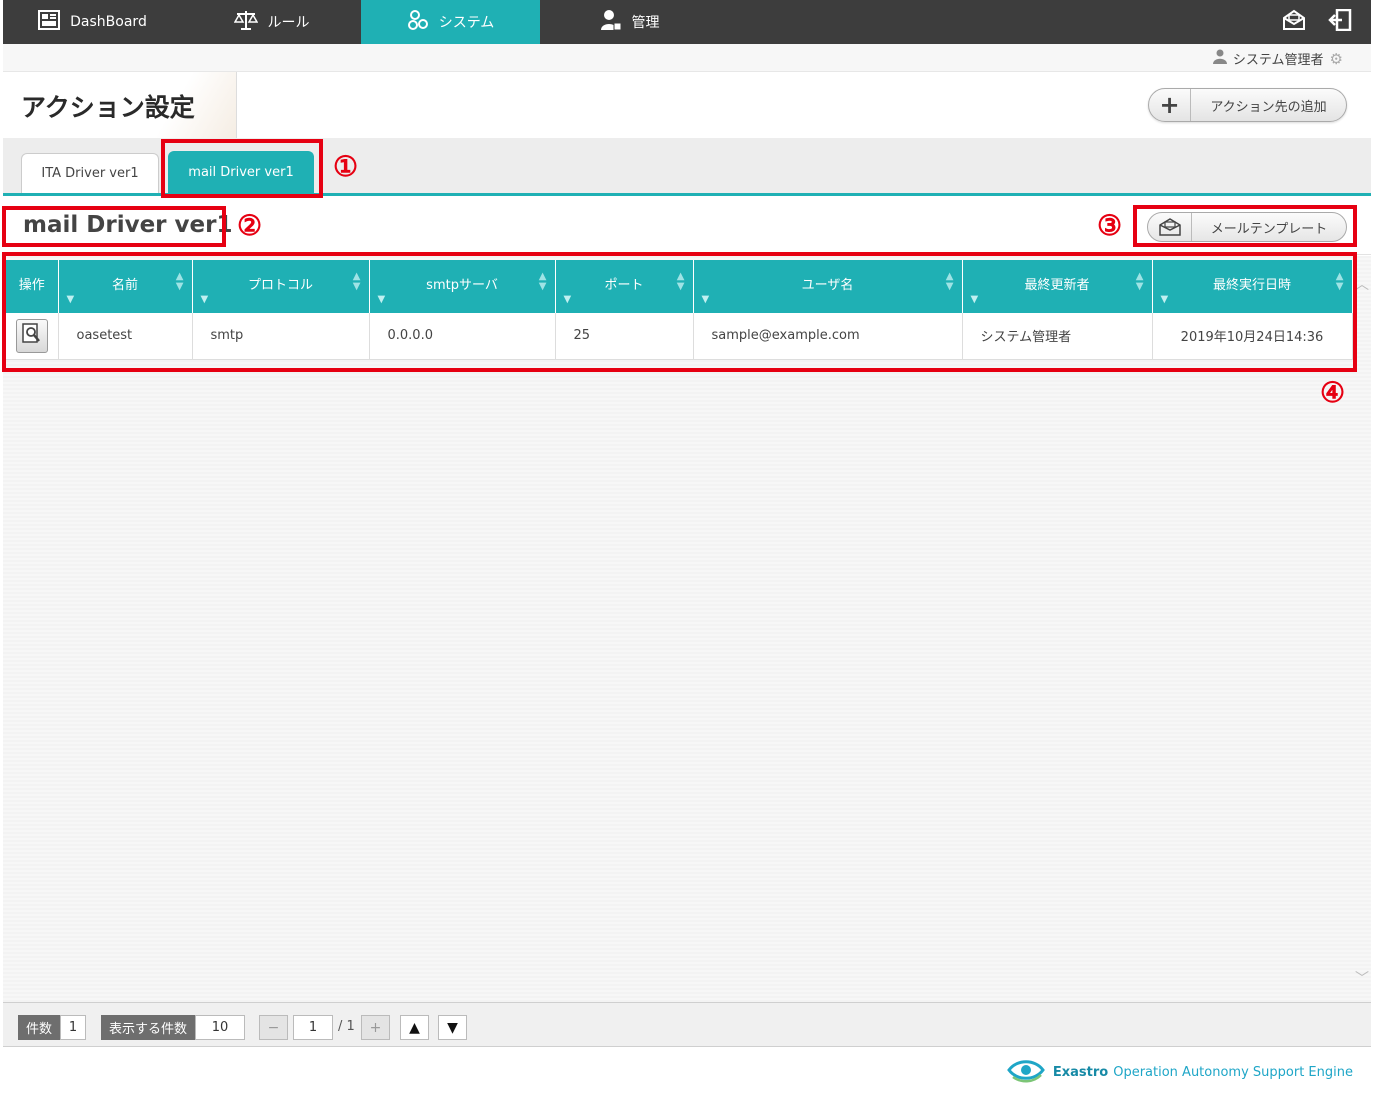 The image size is (1378, 1093). What do you see at coordinates (645, 23) in the screenshot?
I see `nav-admin-label: 管理` at bounding box center [645, 23].